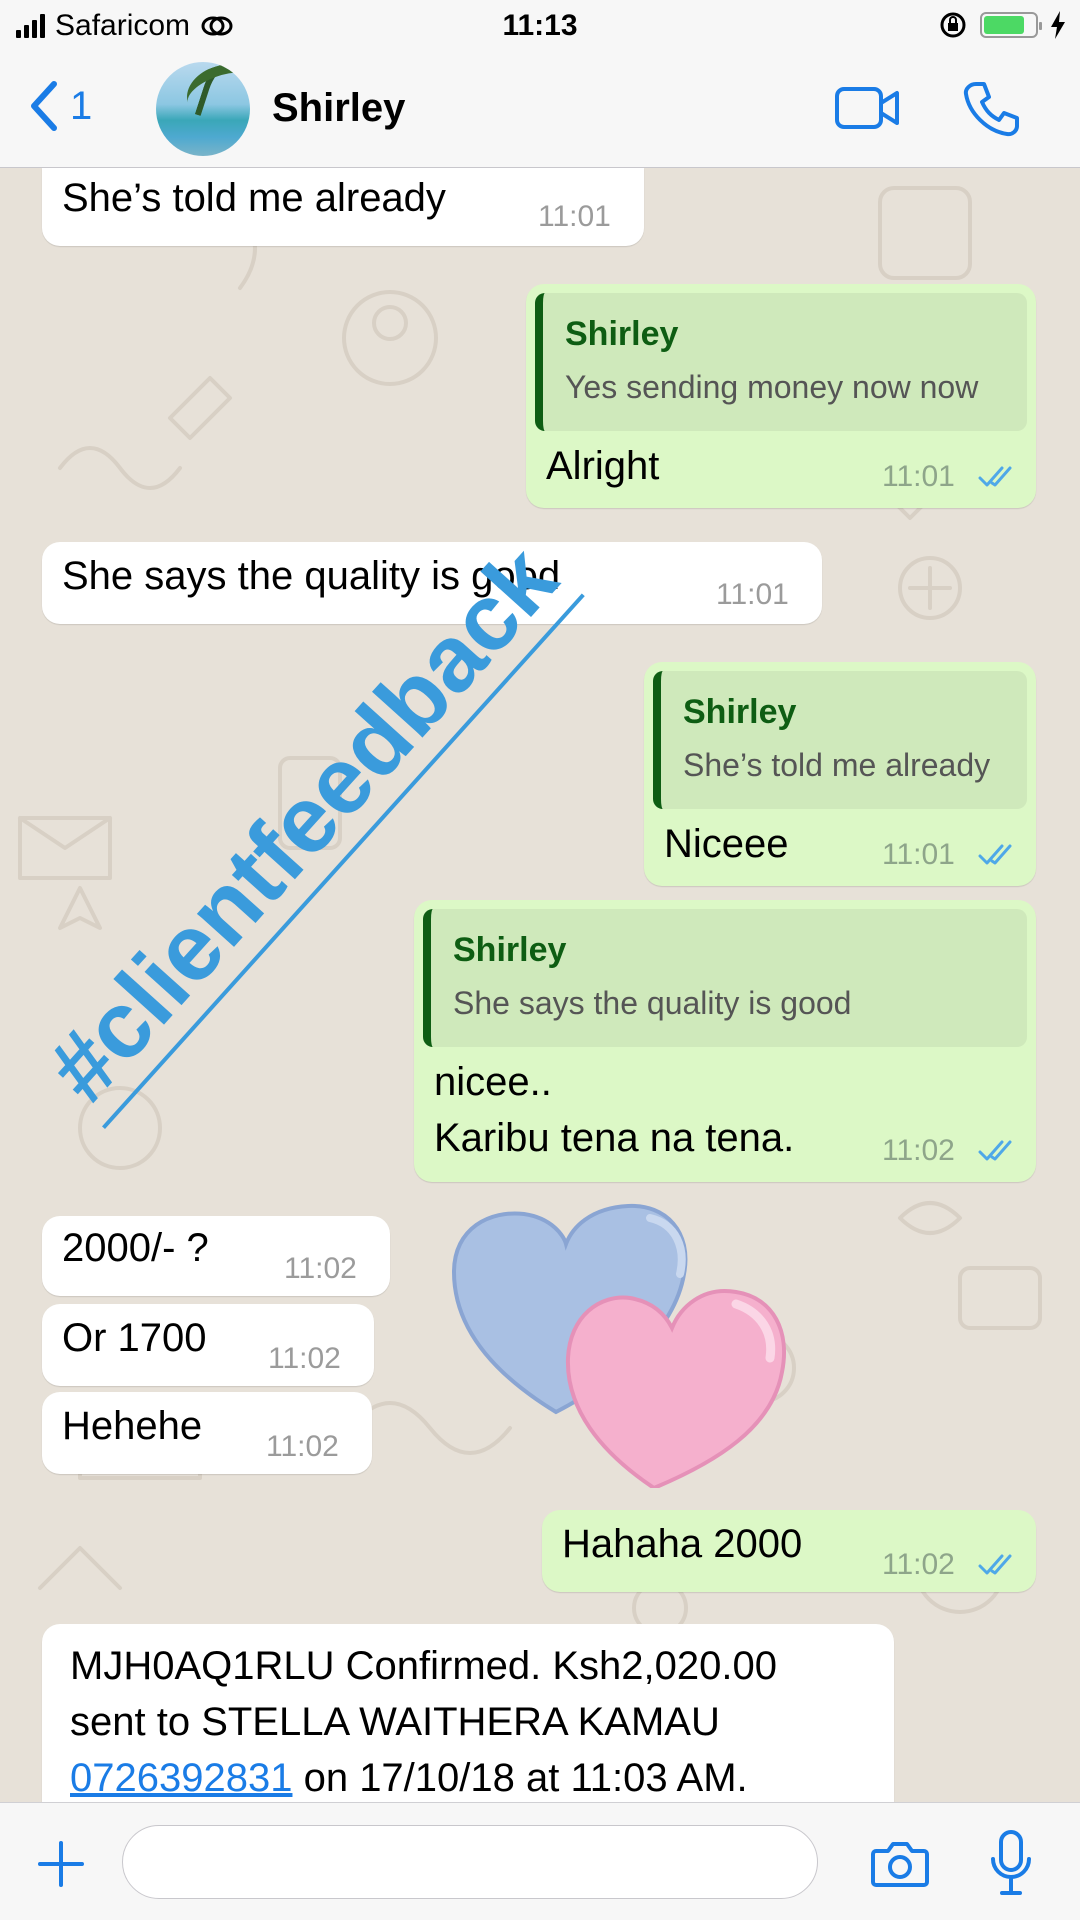 The image size is (1080, 1920). Describe the element at coordinates (81, 105) in the screenshot. I see `unread-count: 1` at that location.